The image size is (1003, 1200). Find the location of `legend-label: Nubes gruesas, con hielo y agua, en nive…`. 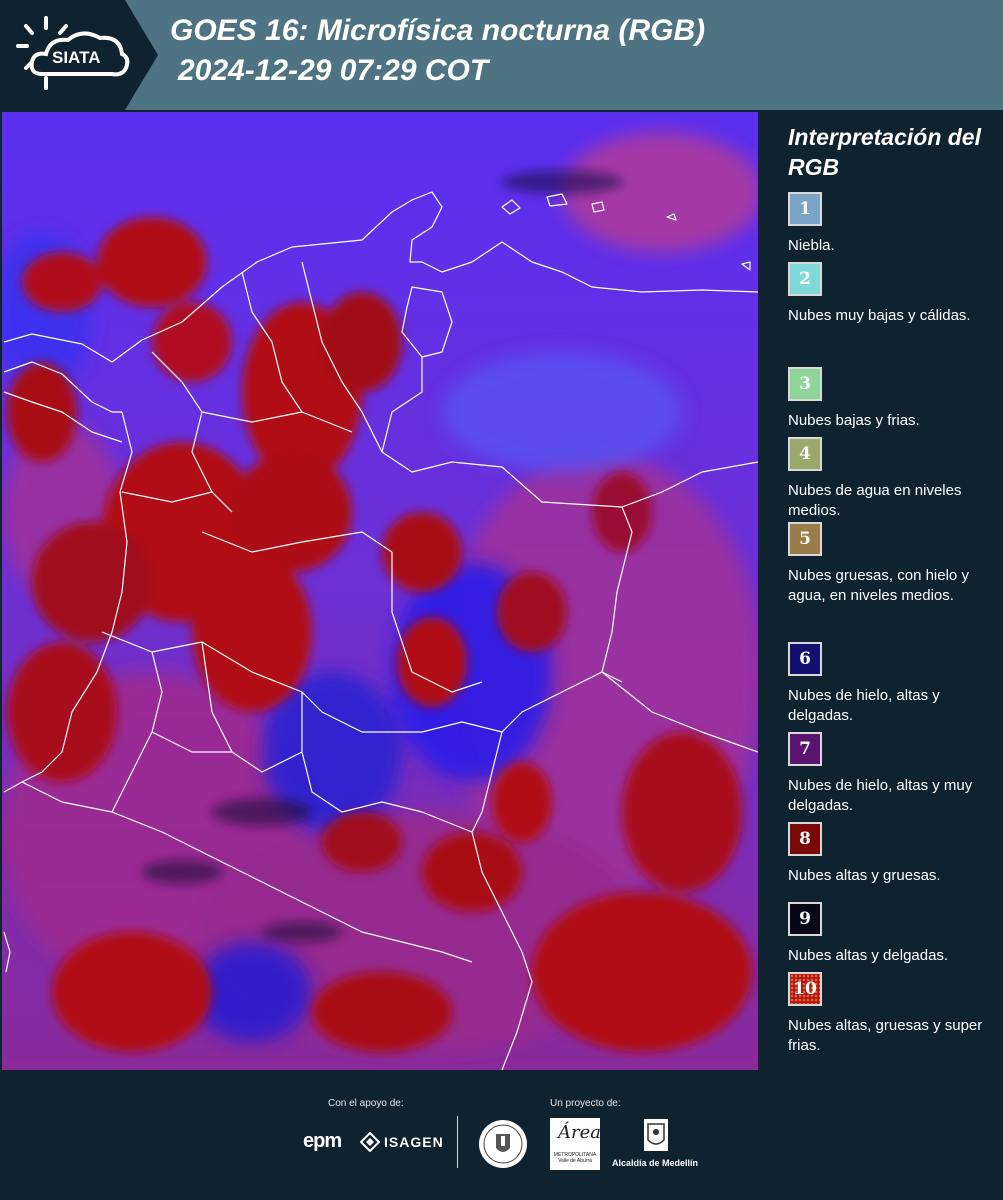

legend-label: Nubes gruesas, con hielo y agua, en nive… is located at coordinates (878, 585).